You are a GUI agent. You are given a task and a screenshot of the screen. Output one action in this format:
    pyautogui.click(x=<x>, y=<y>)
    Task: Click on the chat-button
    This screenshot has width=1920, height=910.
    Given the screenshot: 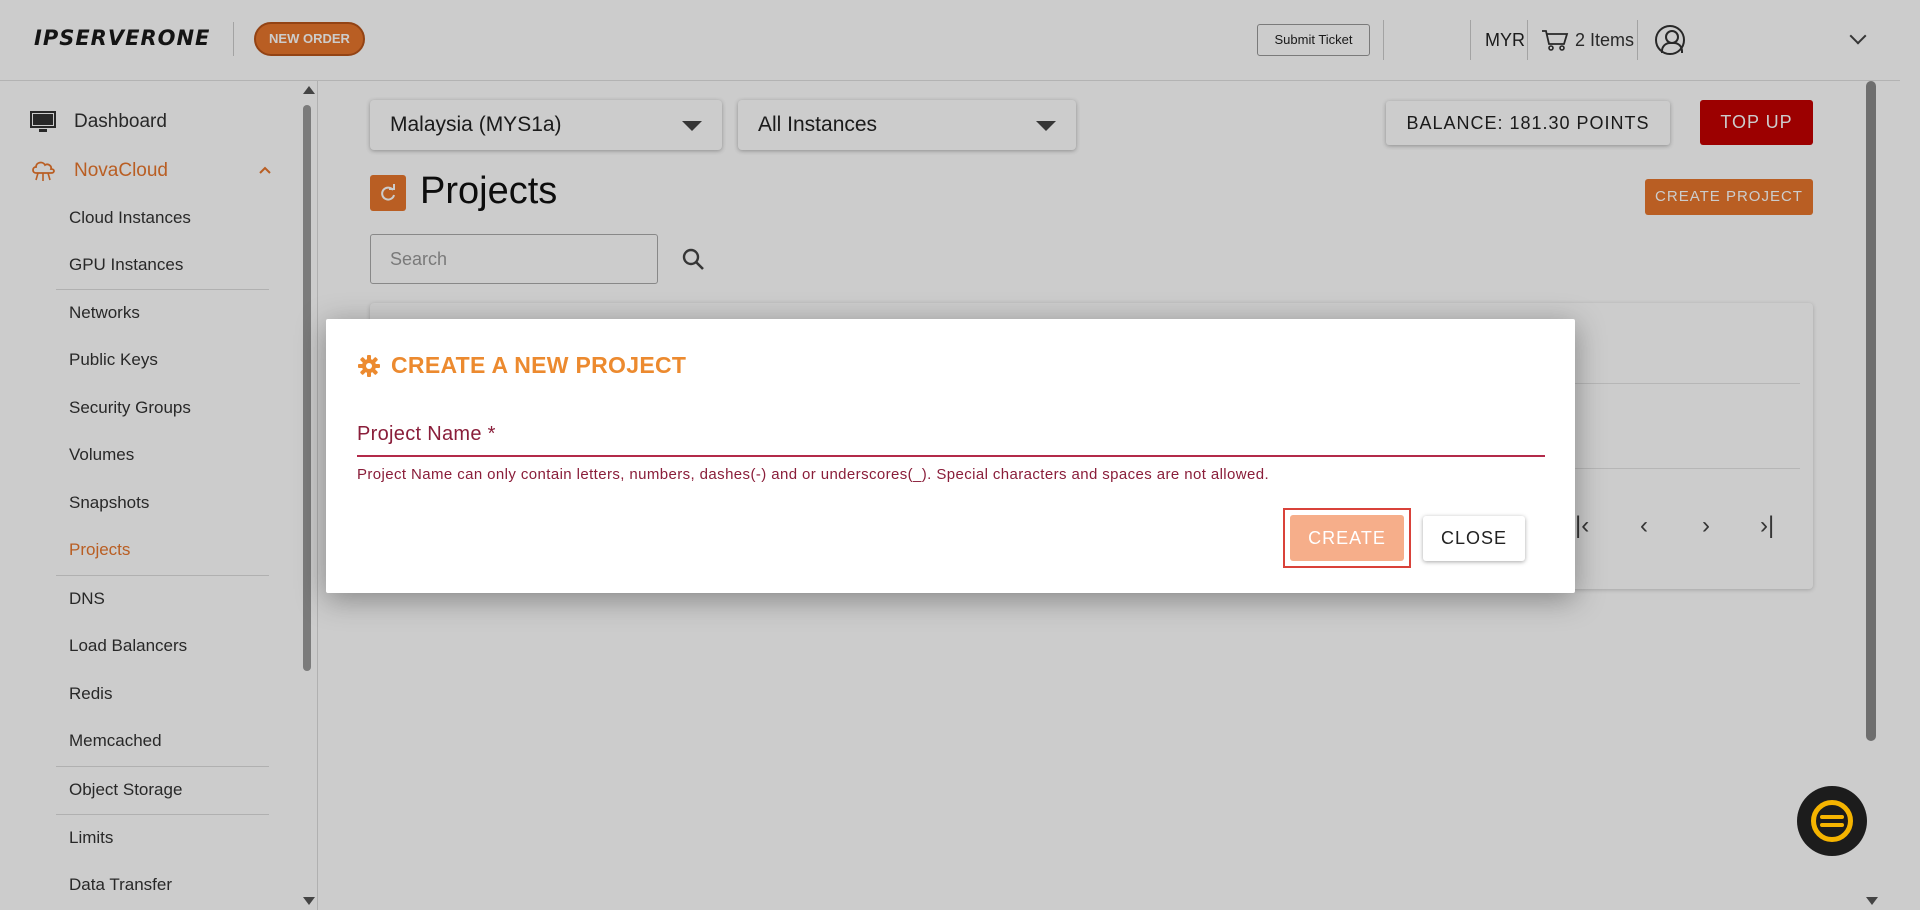 What is the action you would take?
    pyautogui.click(x=1832, y=821)
    